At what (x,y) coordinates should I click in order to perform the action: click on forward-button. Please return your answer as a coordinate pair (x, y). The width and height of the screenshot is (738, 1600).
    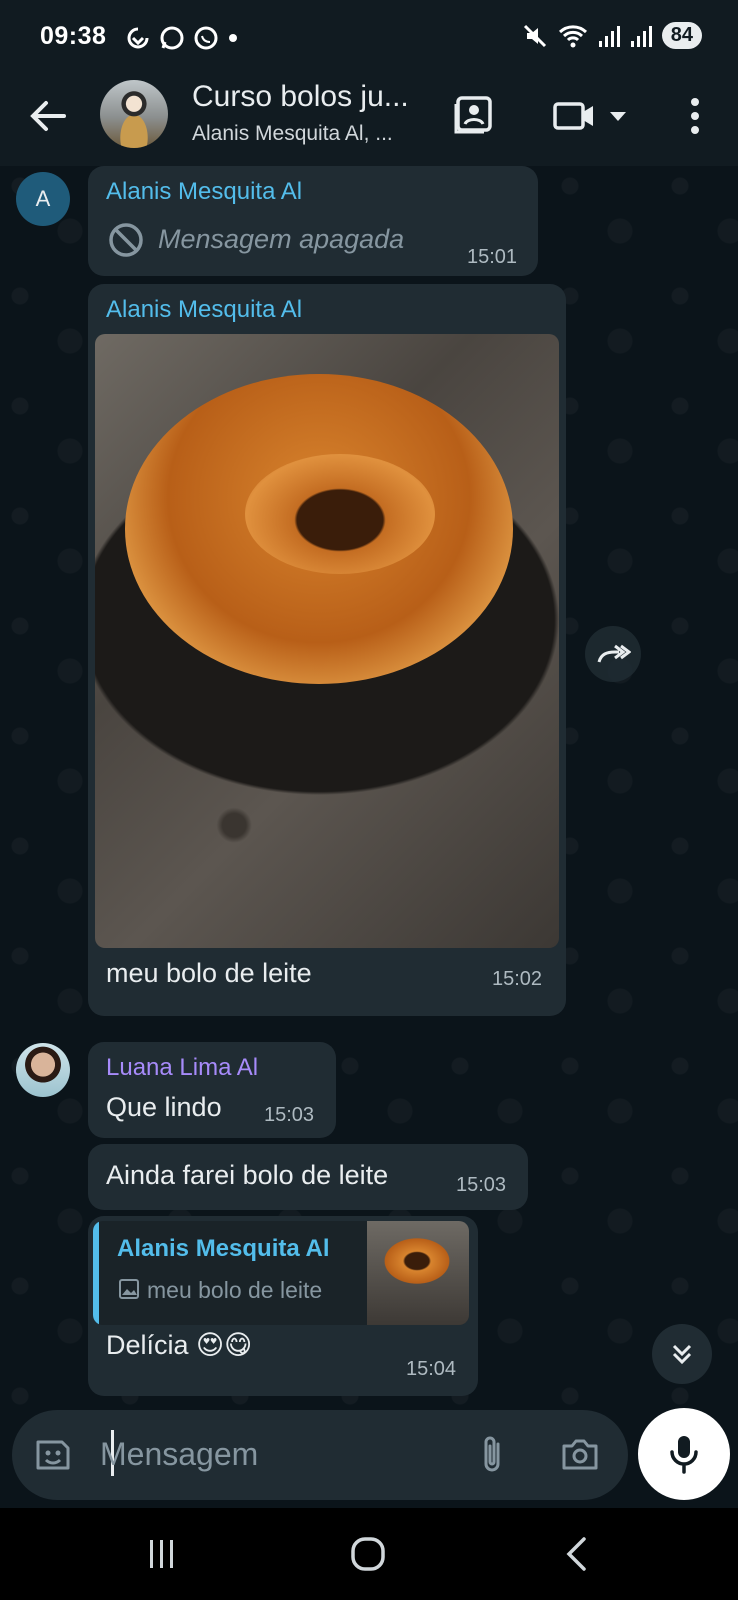
    Looking at the image, I should click on (613, 654).